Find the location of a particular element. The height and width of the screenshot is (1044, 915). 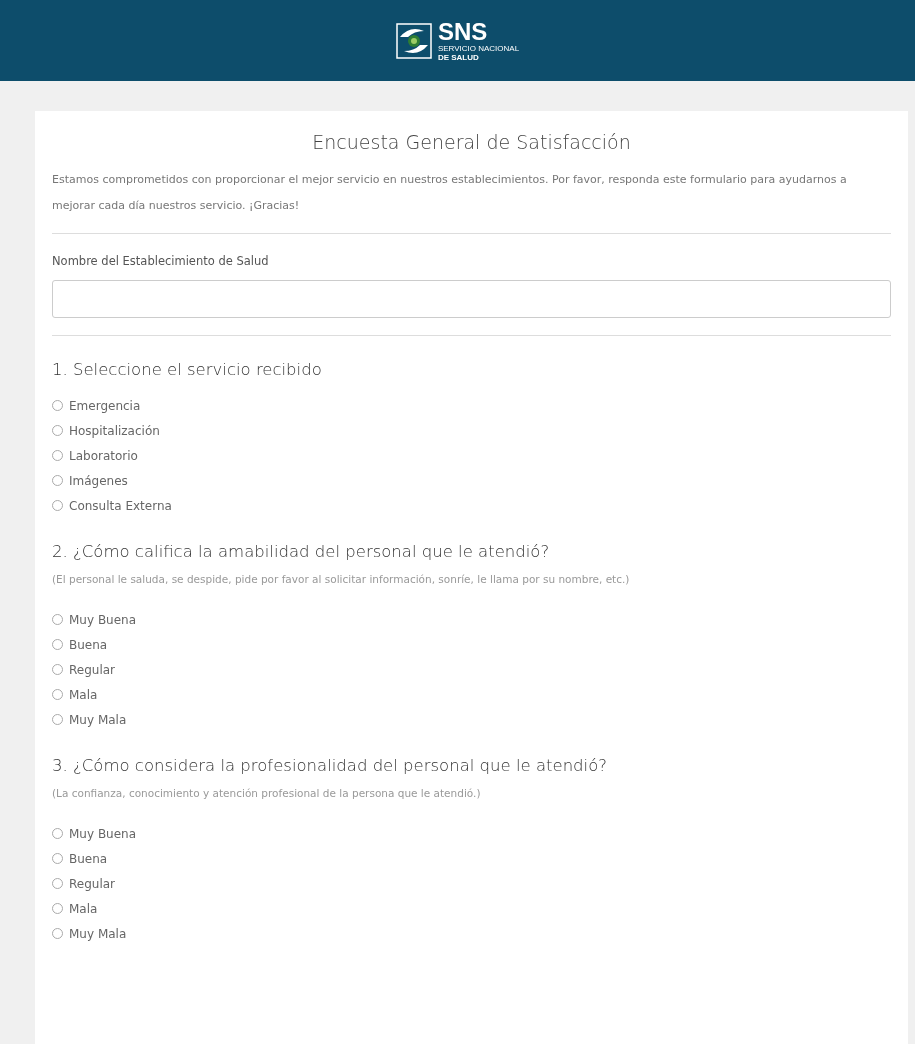

form-description: Estamos comprometidos con proporcionar el mejor servicio en nuestros establecimientos. Por favor, responda este formulario para ayudarnos a mejorar cada día nuestros servicio. ¡Gracias! is located at coordinates (450, 193).